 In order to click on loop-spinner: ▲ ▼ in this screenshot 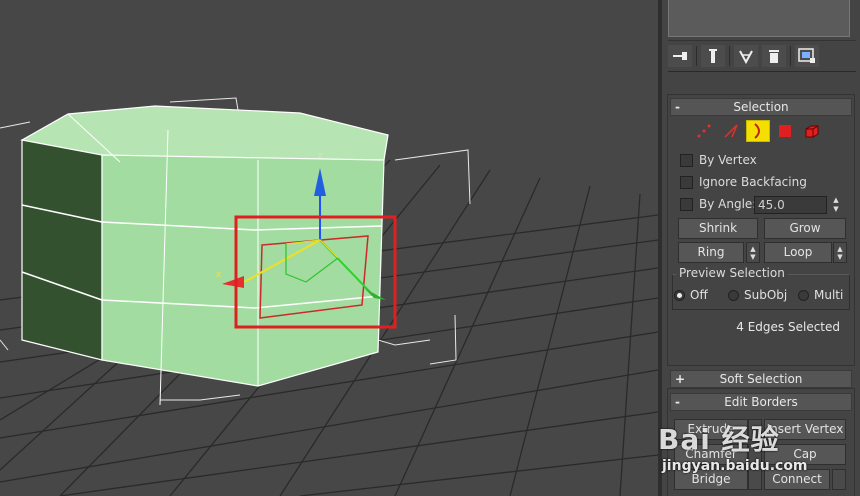, I will do `click(840, 252)`.